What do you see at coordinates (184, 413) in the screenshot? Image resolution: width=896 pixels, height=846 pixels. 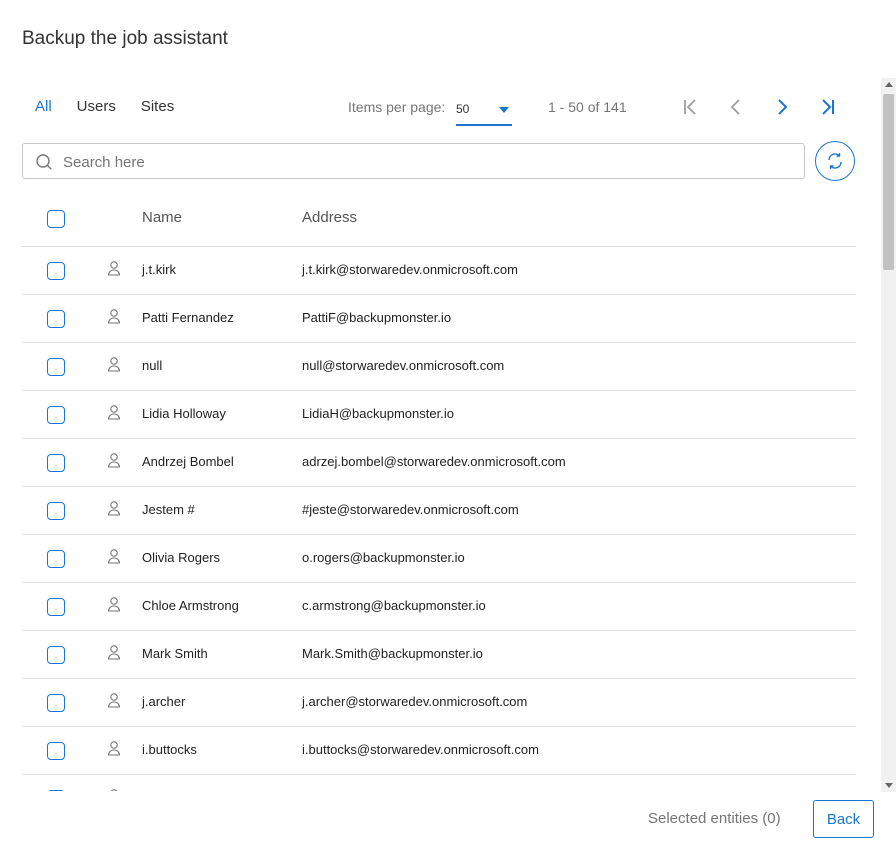 I see `row-name: Lidia Holloway` at bounding box center [184, 413].